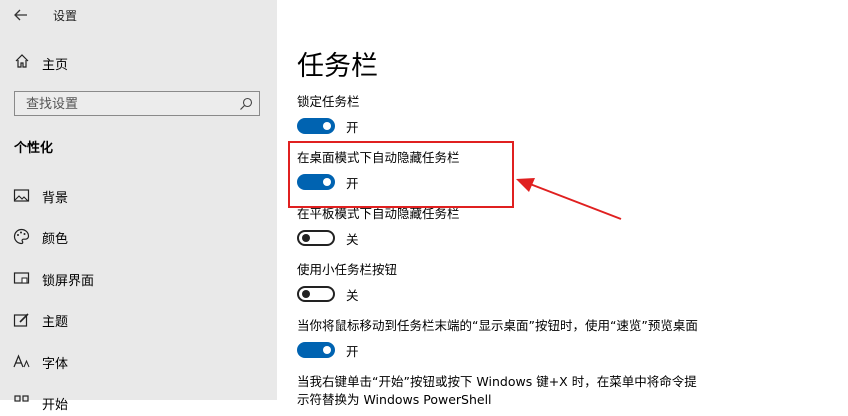  I want to click on home-nav-item: 主页, so click(138, 63).